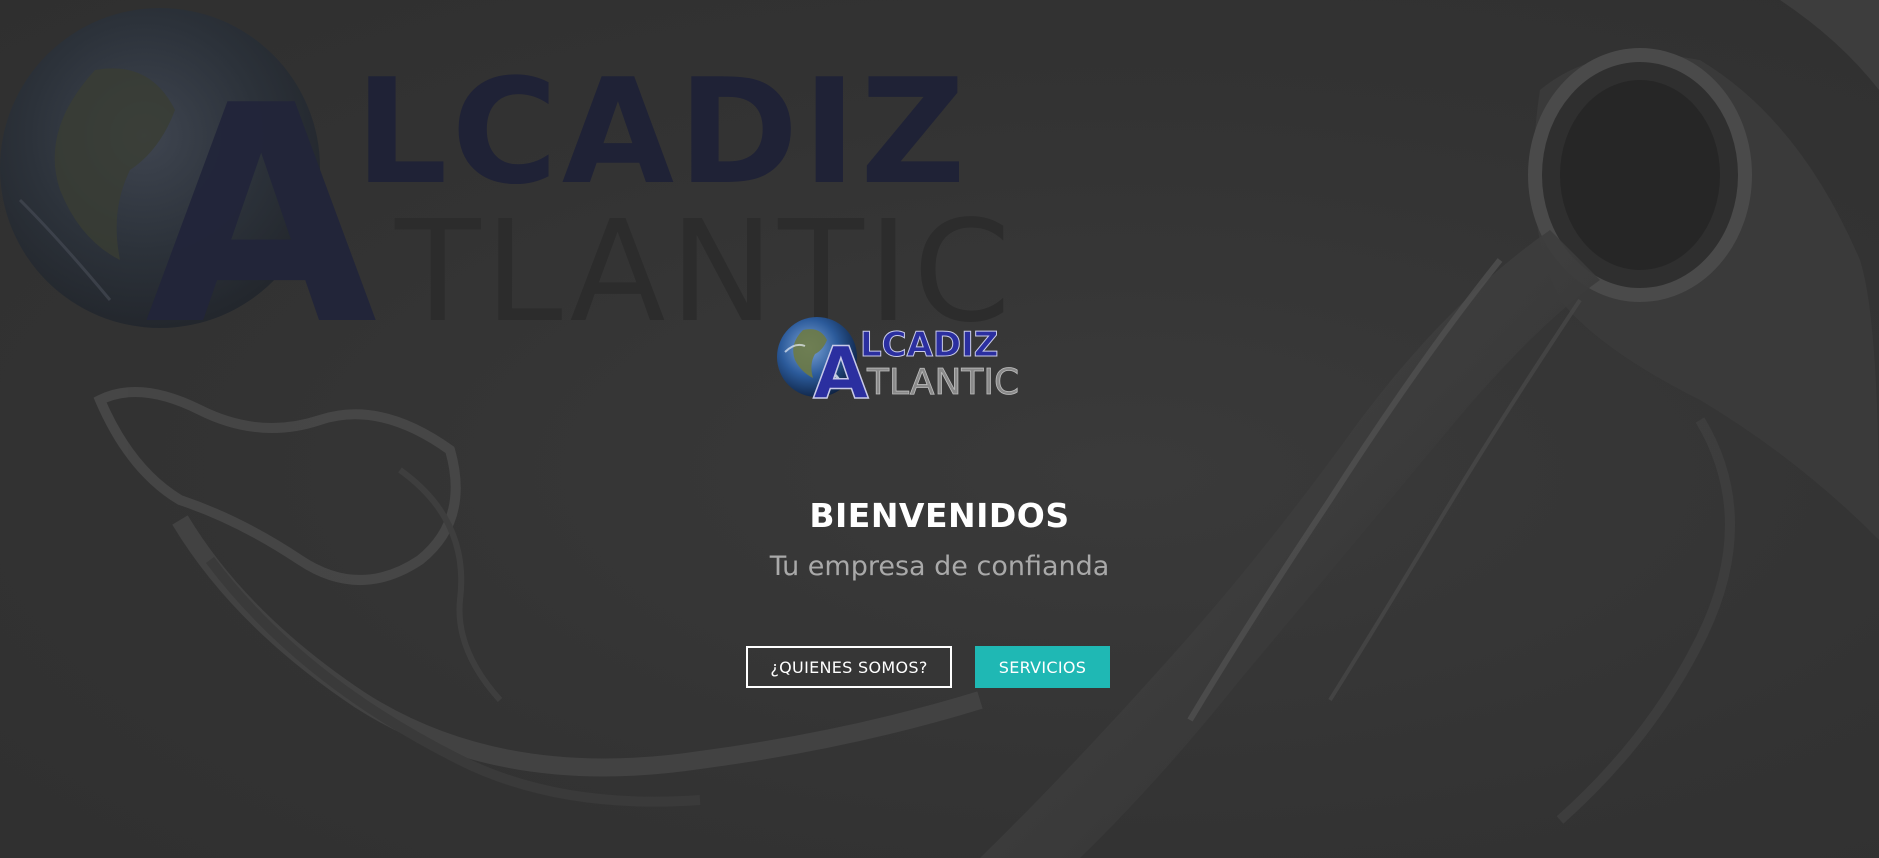 The image size is (1879, 858). I want to click on company-logo: A LCADIZ TLANTIC, so click(912, 357).